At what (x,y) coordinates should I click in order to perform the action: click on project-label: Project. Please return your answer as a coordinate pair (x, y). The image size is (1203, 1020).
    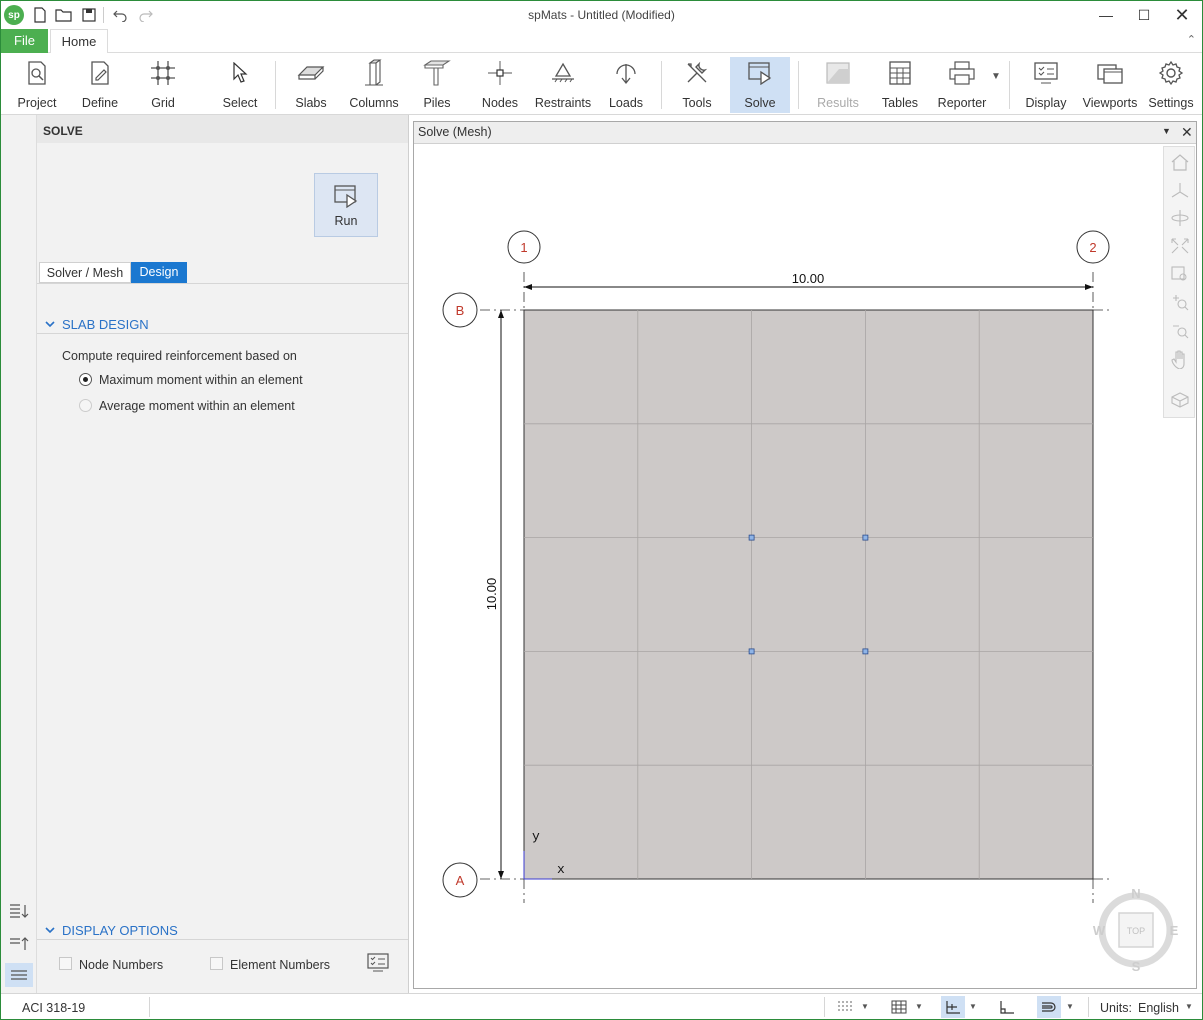
    Looking at the image, I should click on (37, 103).